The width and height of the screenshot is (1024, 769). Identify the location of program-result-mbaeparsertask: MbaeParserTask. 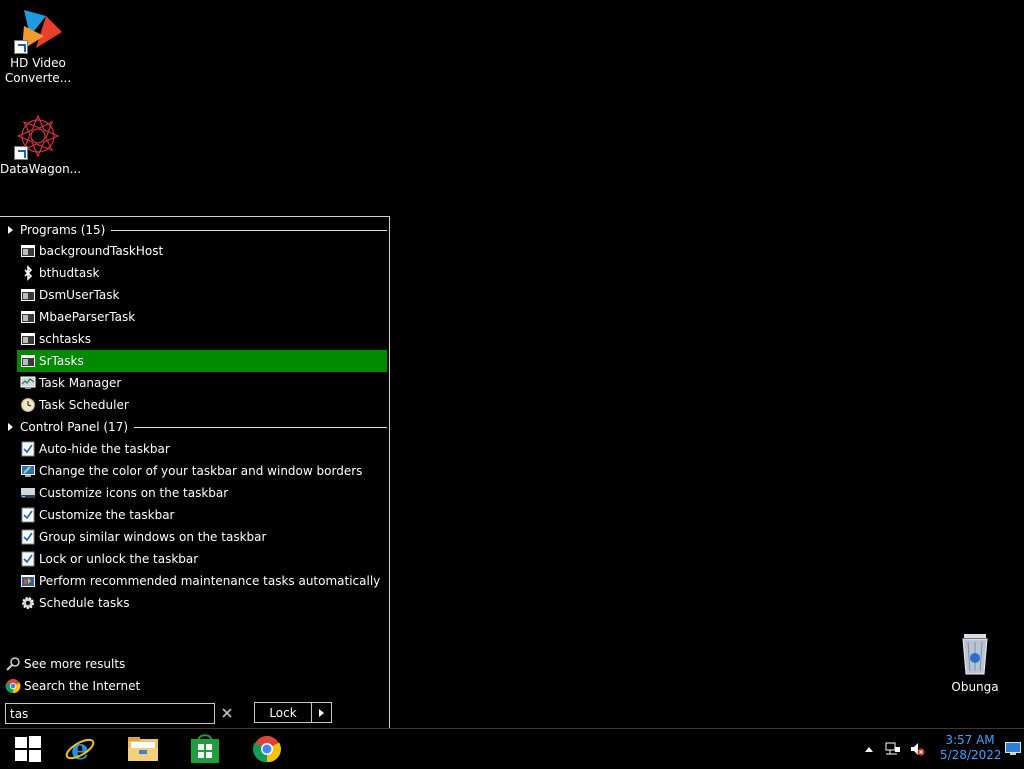
(202, 317).